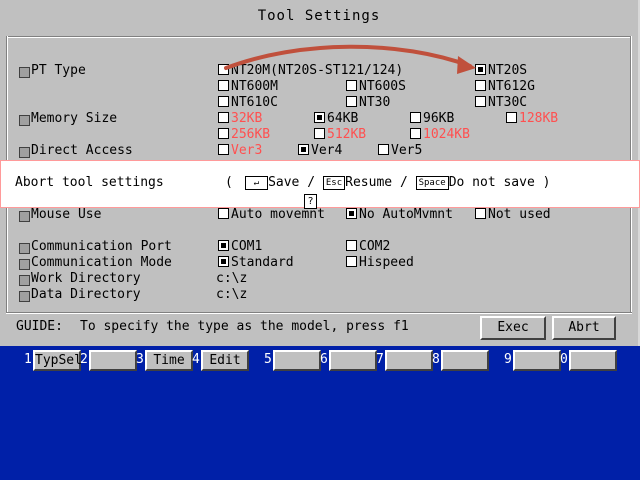 The image size is (640, 480). Describe the element at coordinates (432, 183) in the screenshot. I see `space-key-icon: Space` at that location.